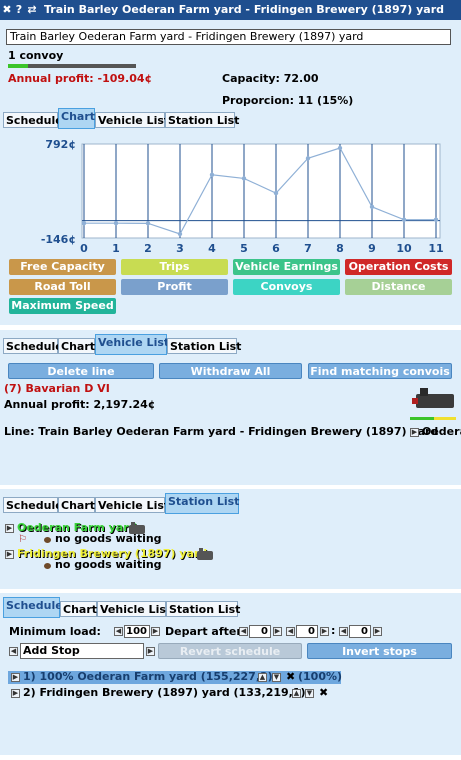  What do you see at coordinates (18, 66) in the screenshot?
I see `load-bar-fill` at bounding box center [18, 66].